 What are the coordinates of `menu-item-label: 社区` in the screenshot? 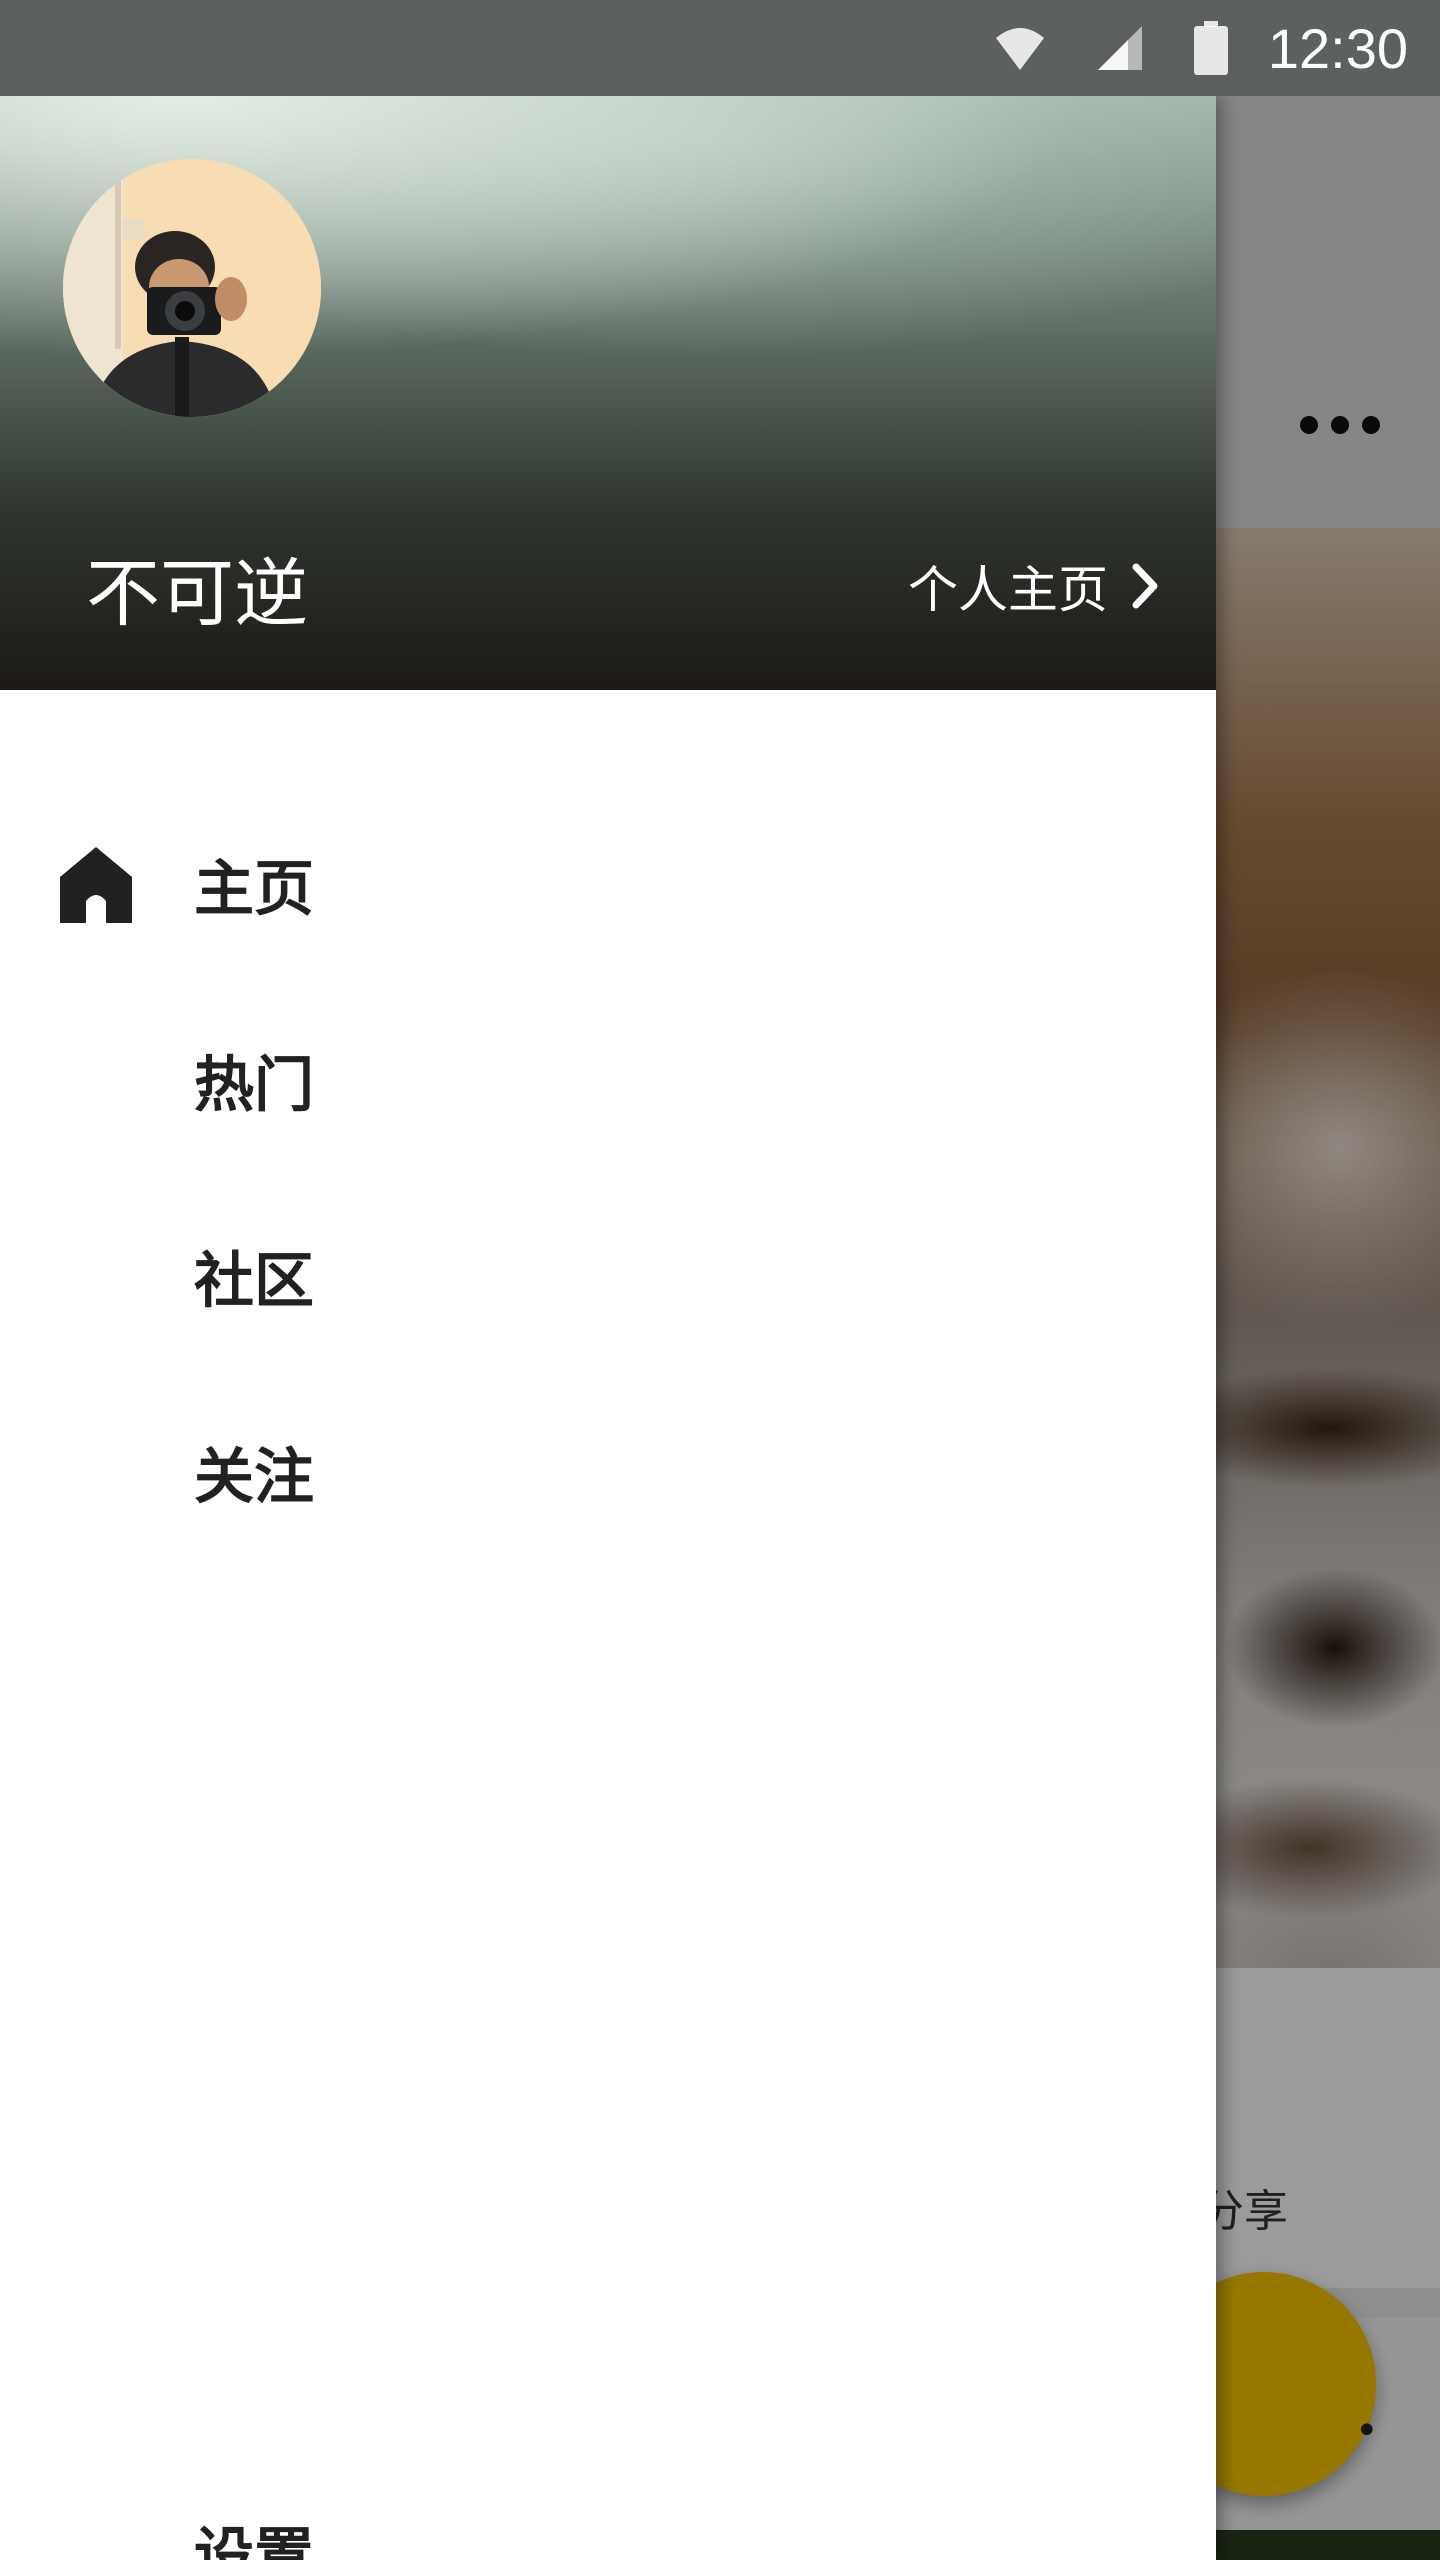 It's located at (254, 1281).